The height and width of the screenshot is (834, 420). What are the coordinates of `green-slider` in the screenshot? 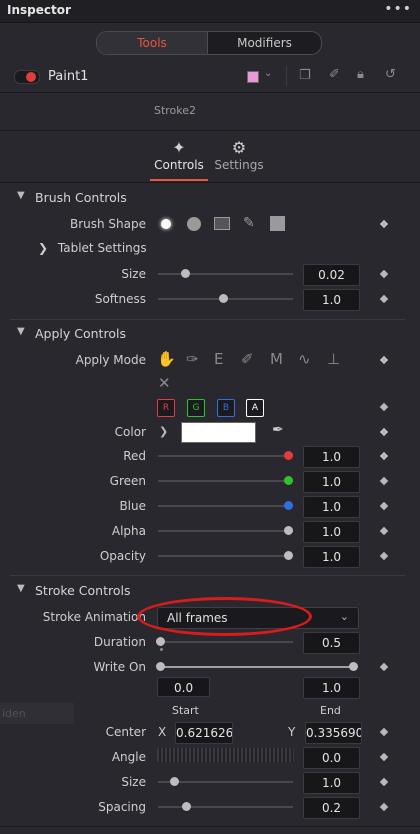 It's located at (225, 481).